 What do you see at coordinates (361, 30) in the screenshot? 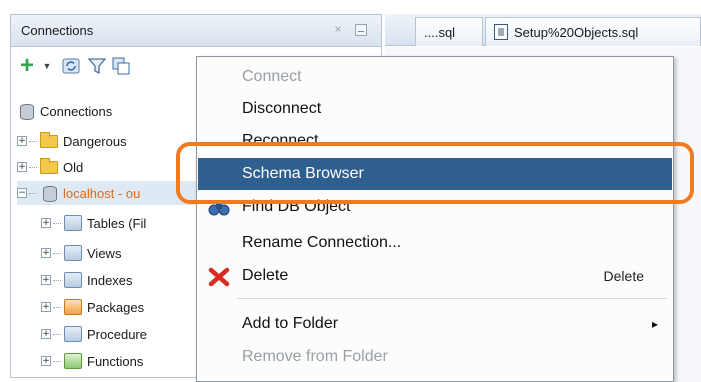
I see `minimize-icon` at bounding box center [361, 30].